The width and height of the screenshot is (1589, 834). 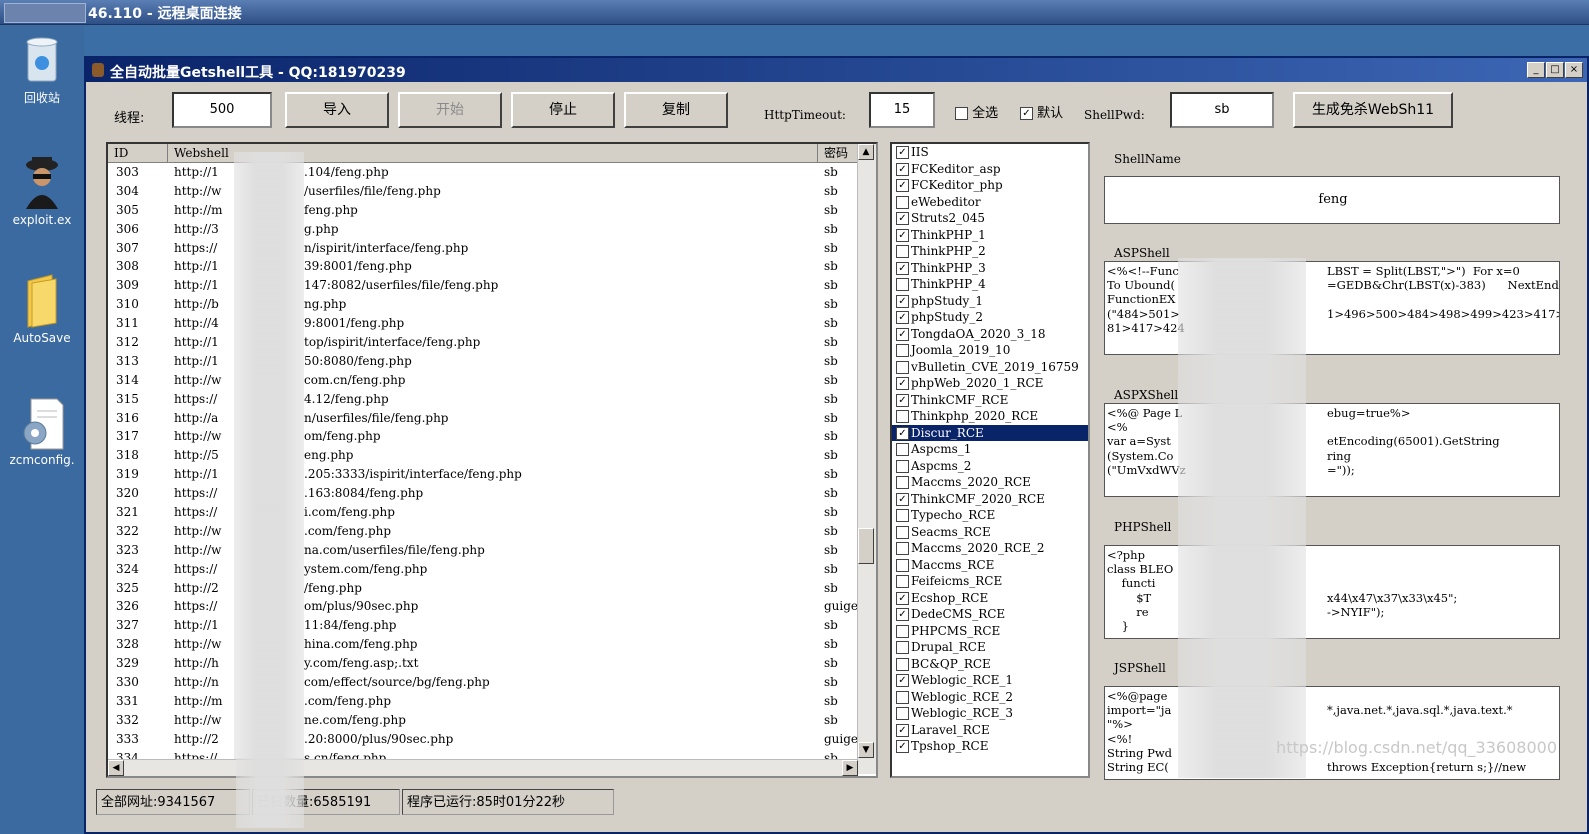 What do you see at coordinates (450, 110) in the screenshot?
I see `start-button: 开始` at bounding box center [450, 110].